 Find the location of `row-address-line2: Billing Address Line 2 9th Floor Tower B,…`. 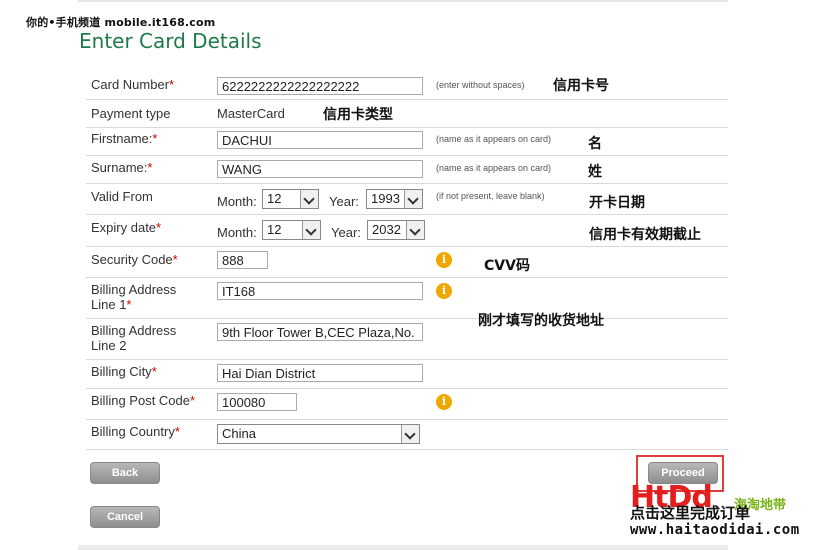

row-address-line2: Billing Address Line 2 9th Floor Tower B,… is located at coordinates (407, 339).